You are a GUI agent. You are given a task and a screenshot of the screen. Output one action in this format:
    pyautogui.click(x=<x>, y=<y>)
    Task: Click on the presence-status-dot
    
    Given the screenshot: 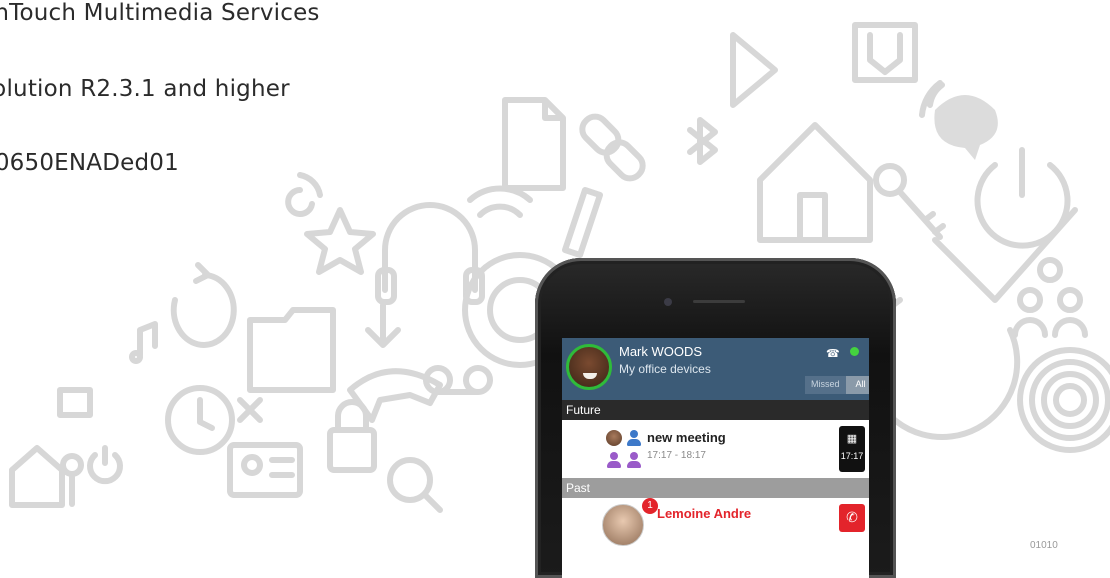 What is the action you would take?
    pyautogui.click(x=854, y=351)
    